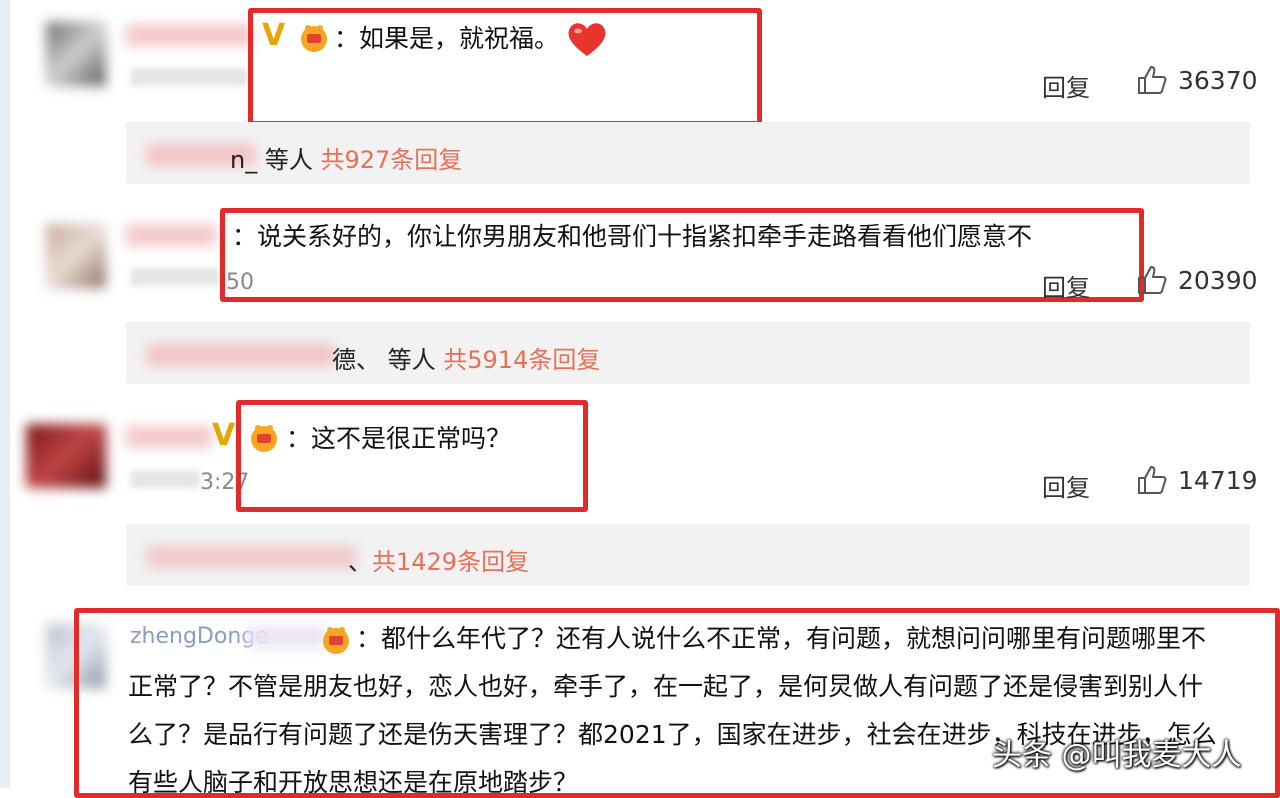 The image size is (1280, 798). What do you see at coordinates (450, 562) in the screenshot?
I see `reply-count-link: 共1429条回复` at bounding box center [450, 562].